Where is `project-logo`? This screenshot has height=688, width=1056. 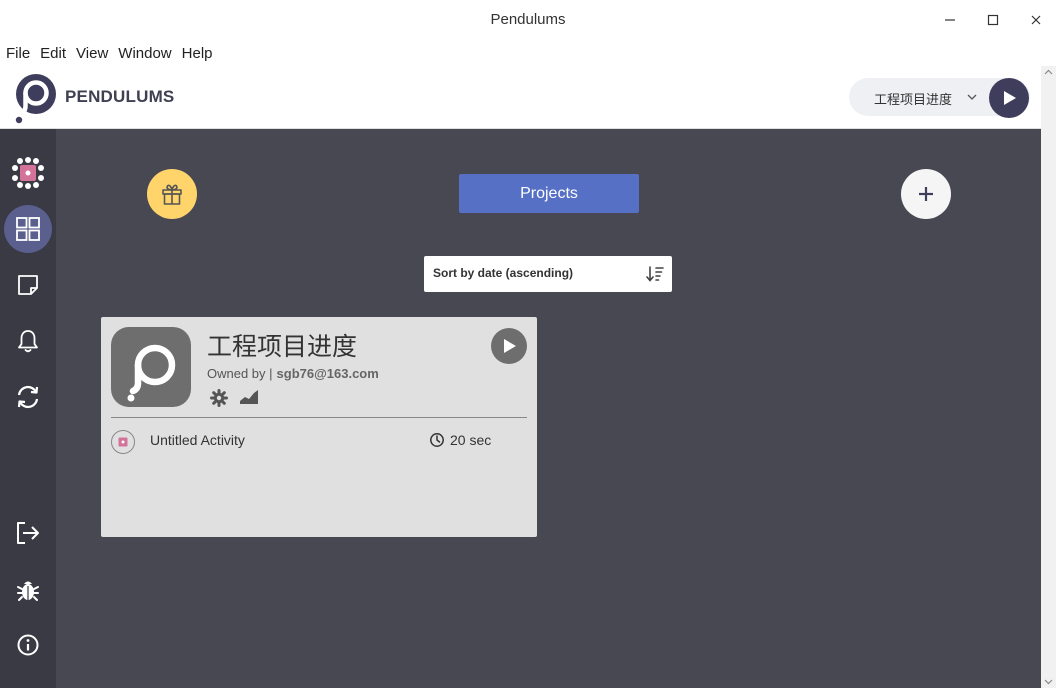
project-logo is located at coordinates (151, 367).